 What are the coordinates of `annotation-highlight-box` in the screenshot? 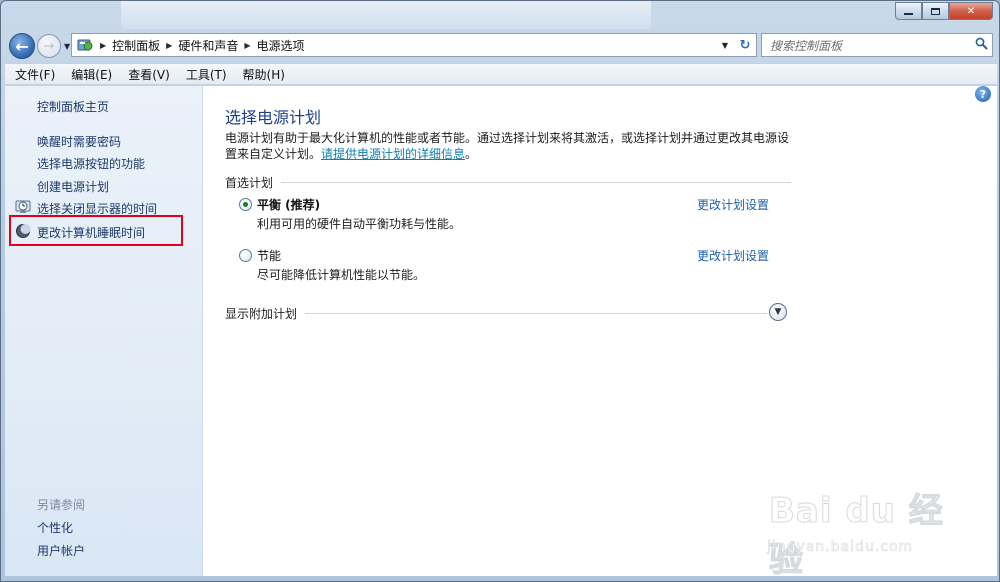 It's located at (96, 230).